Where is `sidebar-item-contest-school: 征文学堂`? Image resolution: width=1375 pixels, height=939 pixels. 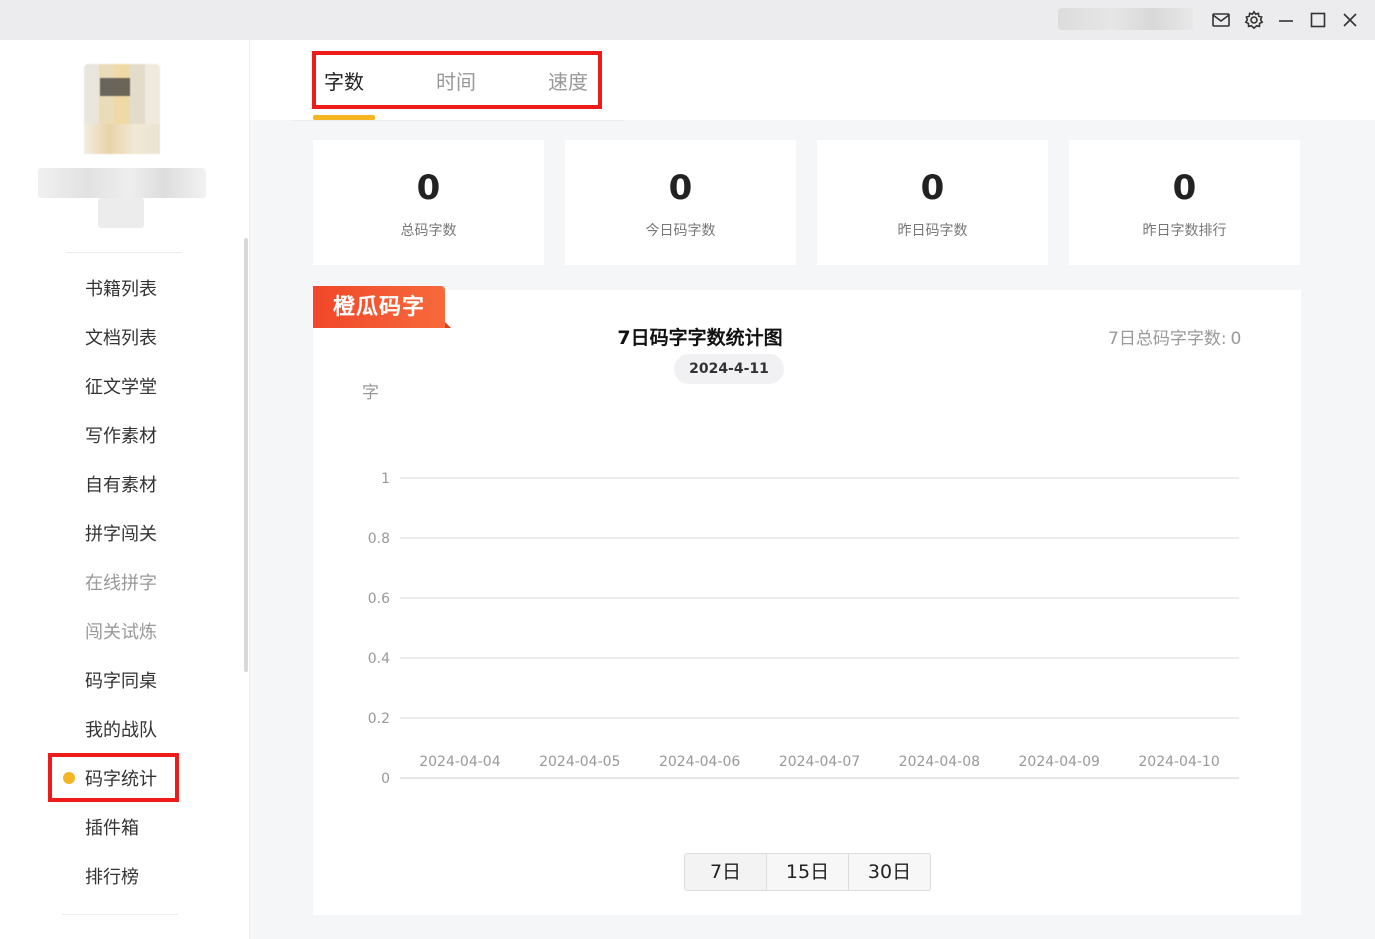
sidebar-item-contest-school: 征文学堂 is located at coordinates (121, 388).